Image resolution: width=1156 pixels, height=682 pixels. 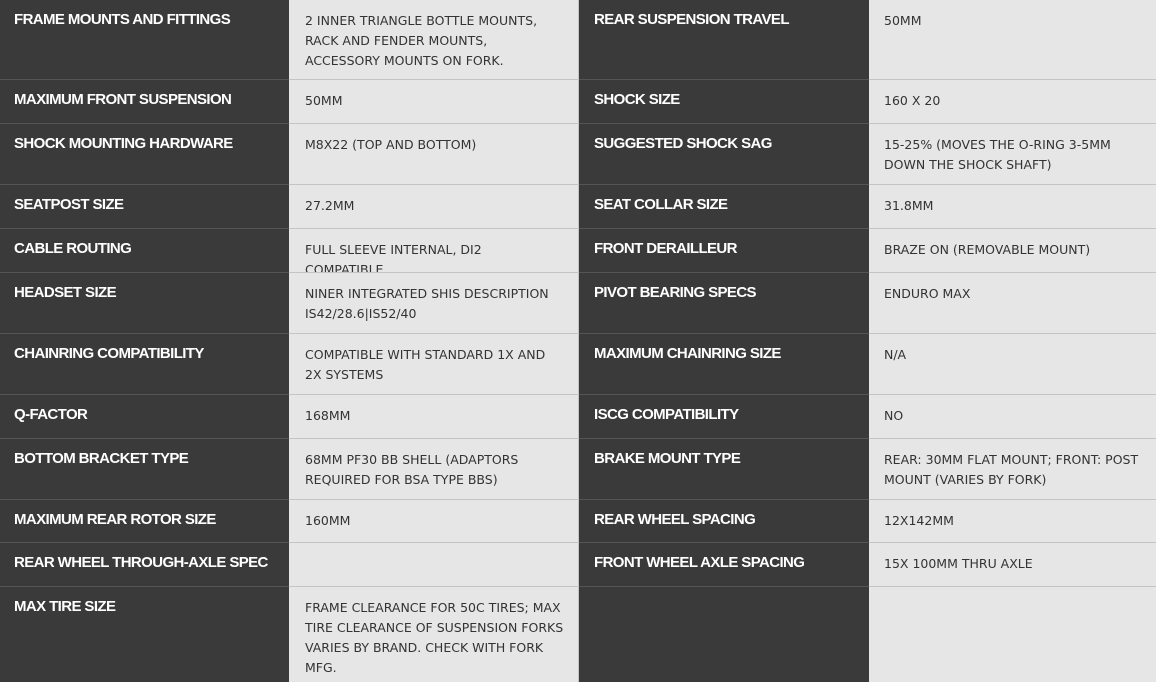 I want to click on spec-label: MAXIMUM FRONT SUSPENSION, so click(x=144, y=102).